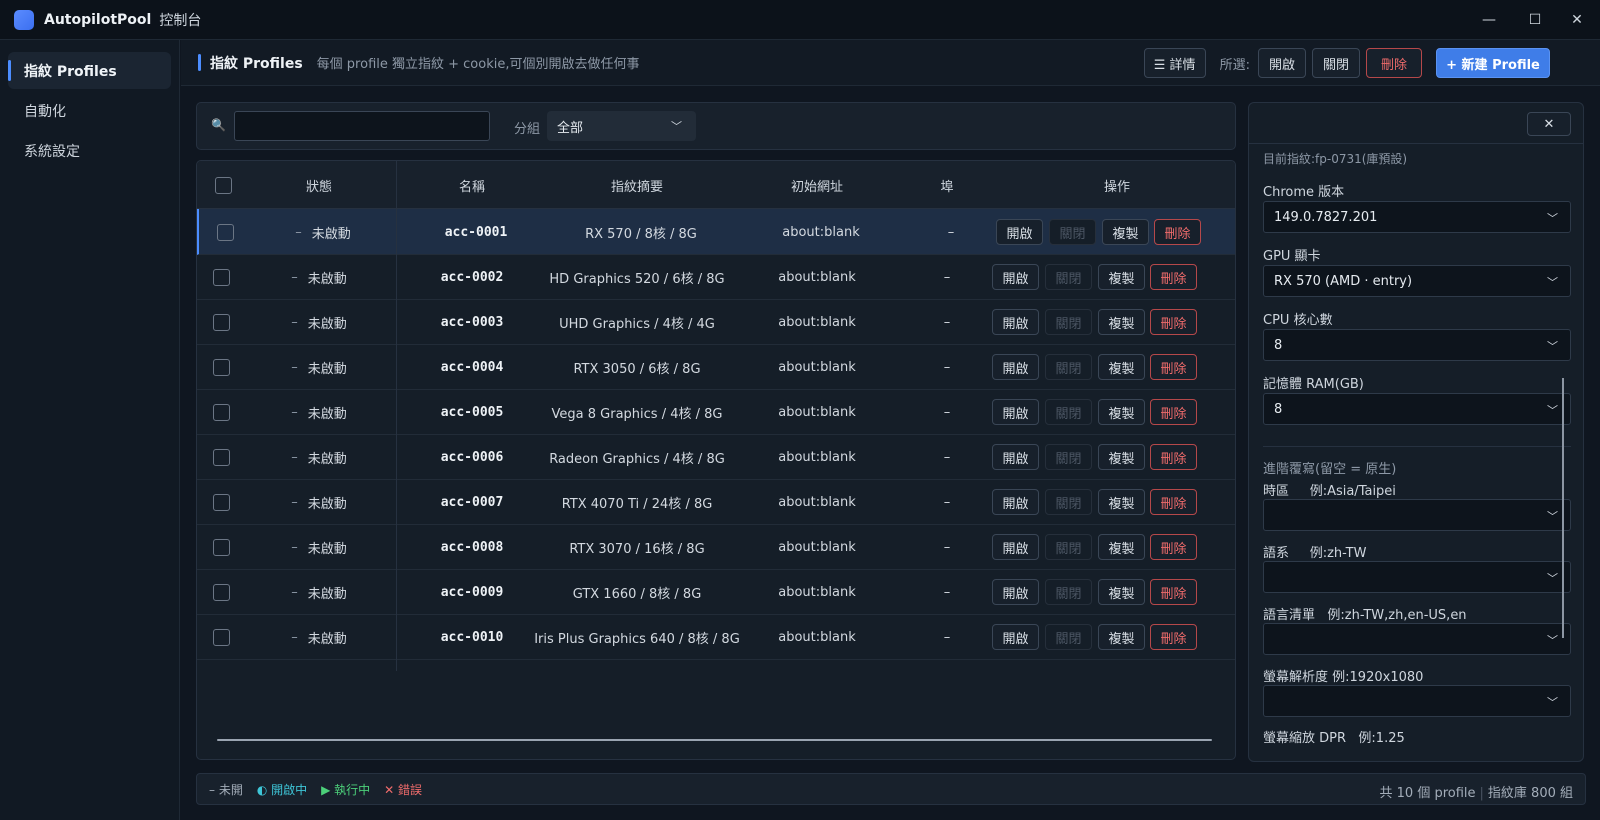 The height and width of the screenshot is (820, 1600). I want to click on vertical-scrollbar, so click(1563, 508).